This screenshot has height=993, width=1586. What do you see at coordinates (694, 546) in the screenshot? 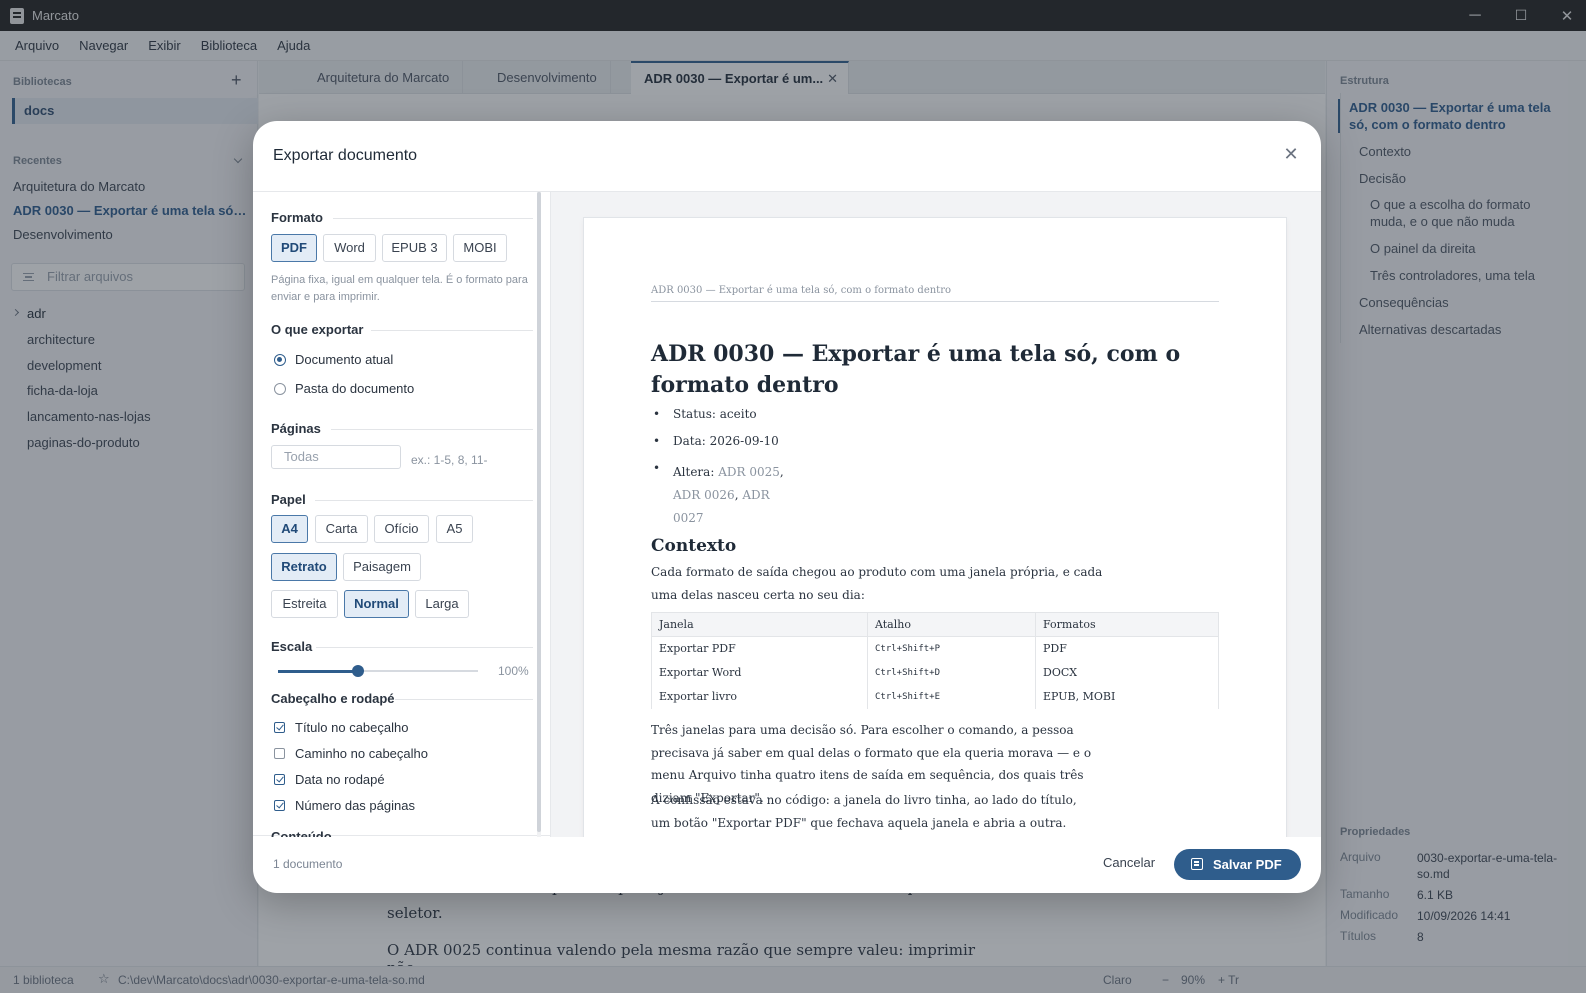
I see `preview-context-heading: Contexto` at bounding box center [694, 546].